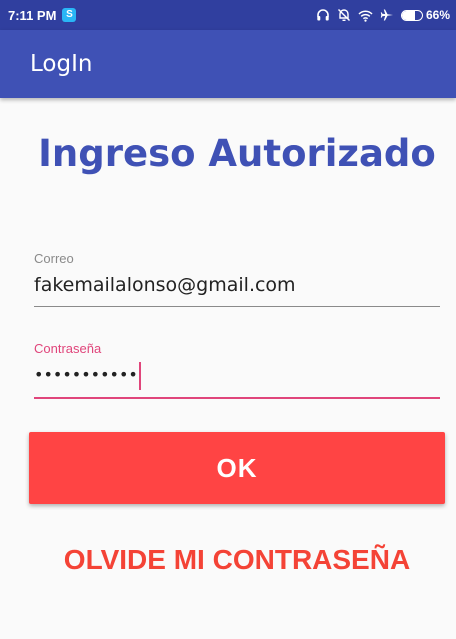 The height and width of the screenshot is (639, 456). What do you see at coordinates (408, 15) in the screenshot?
I see `battery-level-fill` at bounding box center [408, 15].